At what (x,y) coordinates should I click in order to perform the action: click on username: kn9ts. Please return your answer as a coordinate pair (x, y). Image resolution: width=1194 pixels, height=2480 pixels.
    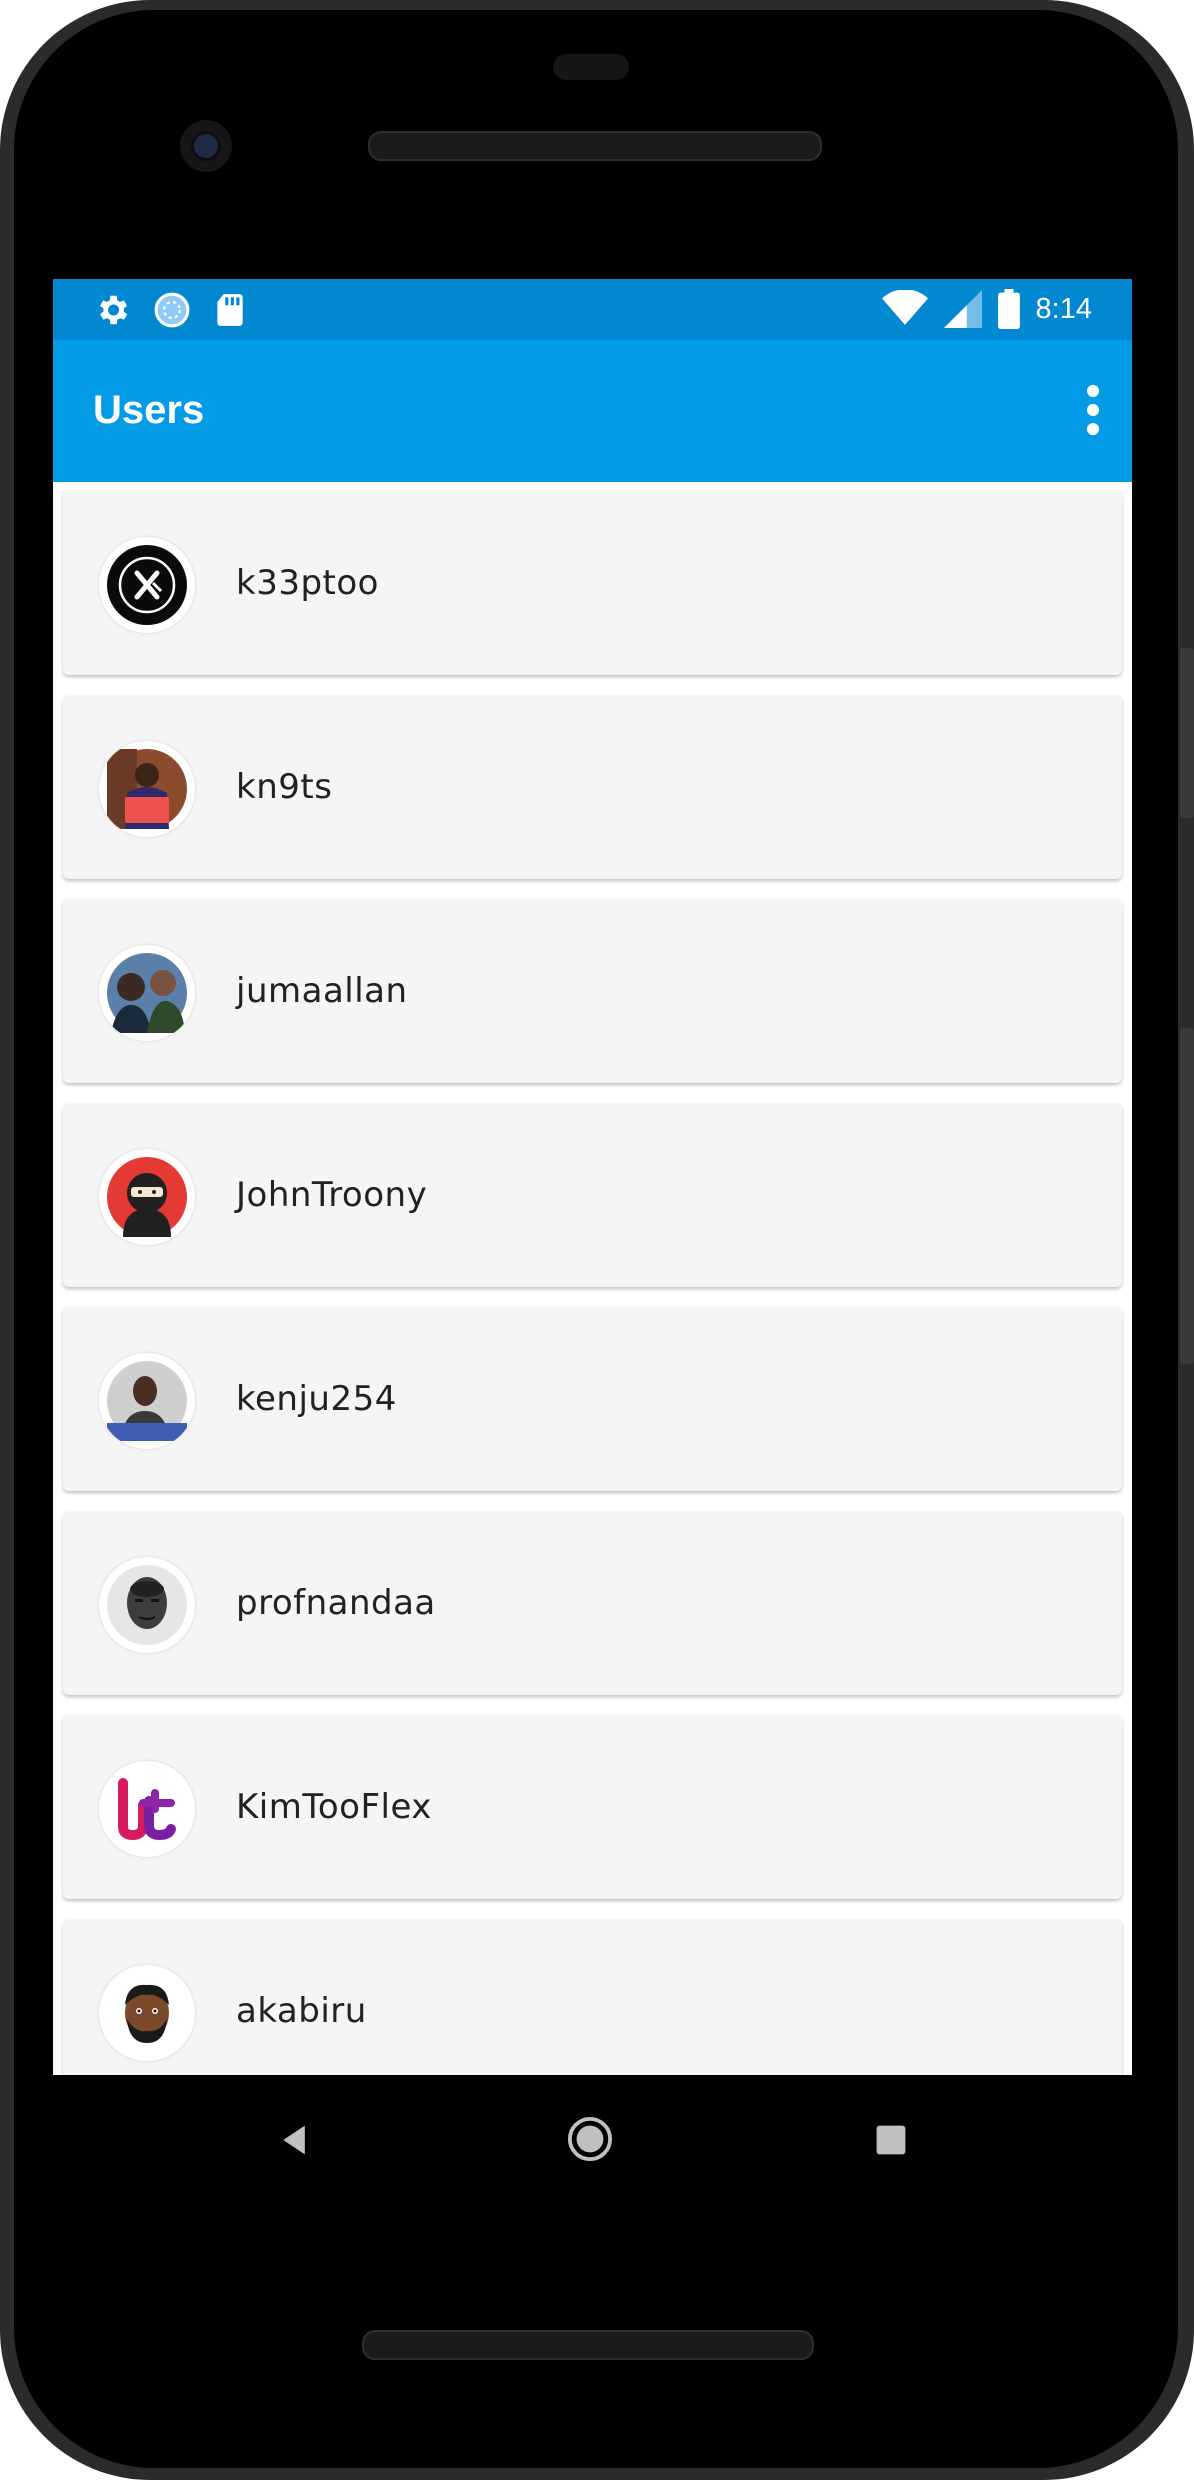
    Looking at the image, I should click on (284, 787).